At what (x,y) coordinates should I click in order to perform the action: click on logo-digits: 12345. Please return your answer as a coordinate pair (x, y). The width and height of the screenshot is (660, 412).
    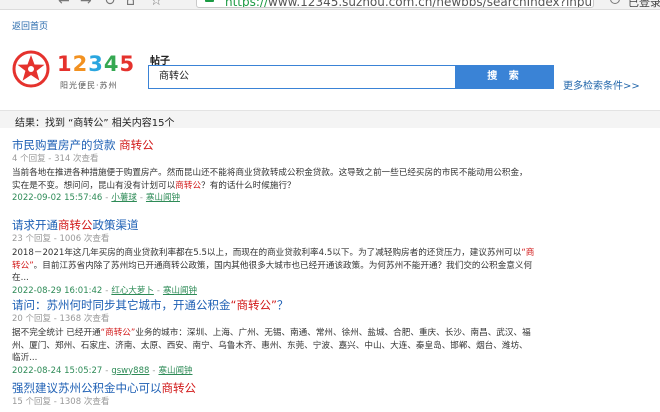
    Looking at the image, I should click on (96, 64).